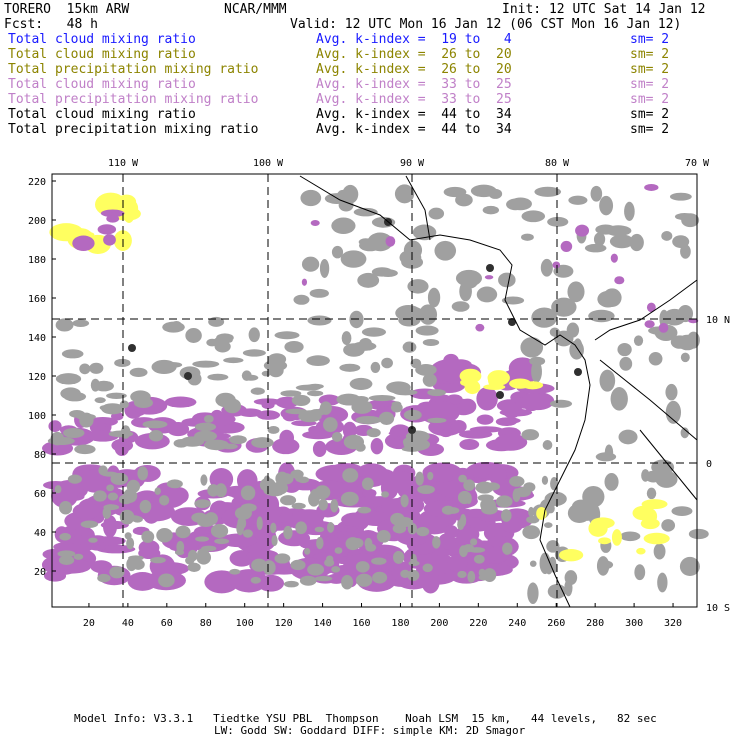 The image size is (740, 740). What do you see at coordinates (40, 533) in the screenshot?
I see `y-tick-label: 40` at bounding box center [40, 533].